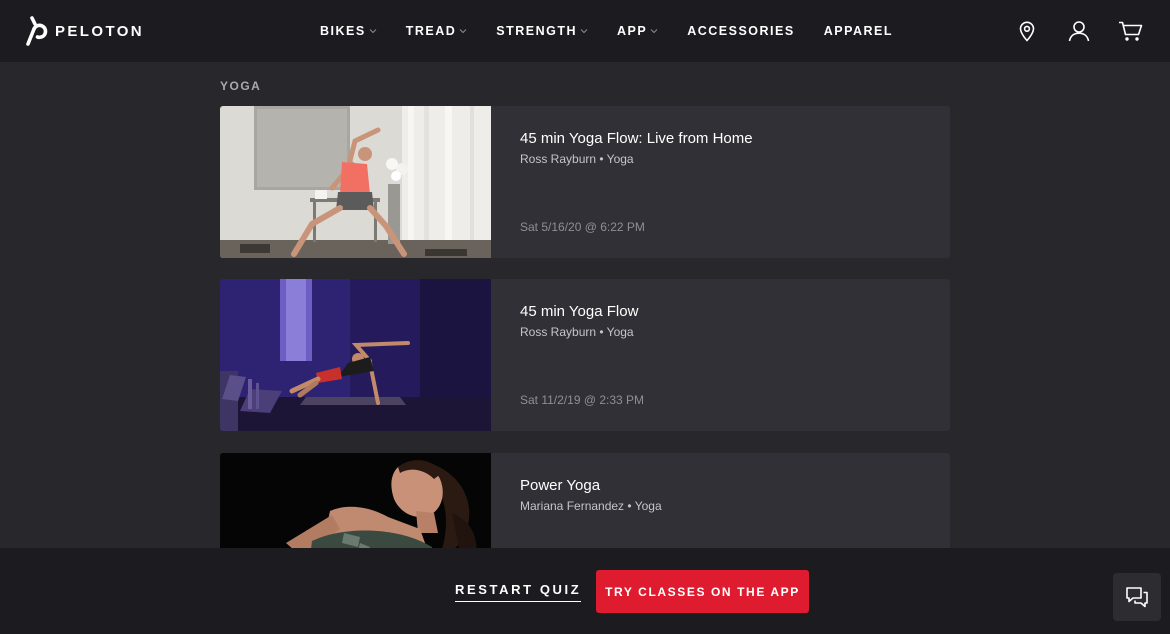 Image resolution: width=1170 pixels, height=634 pixels. Describe the element at coordinates (591, 506) in the screenshot. I see `class-instructor: Mariana Fernandez • Yoga` at that location.